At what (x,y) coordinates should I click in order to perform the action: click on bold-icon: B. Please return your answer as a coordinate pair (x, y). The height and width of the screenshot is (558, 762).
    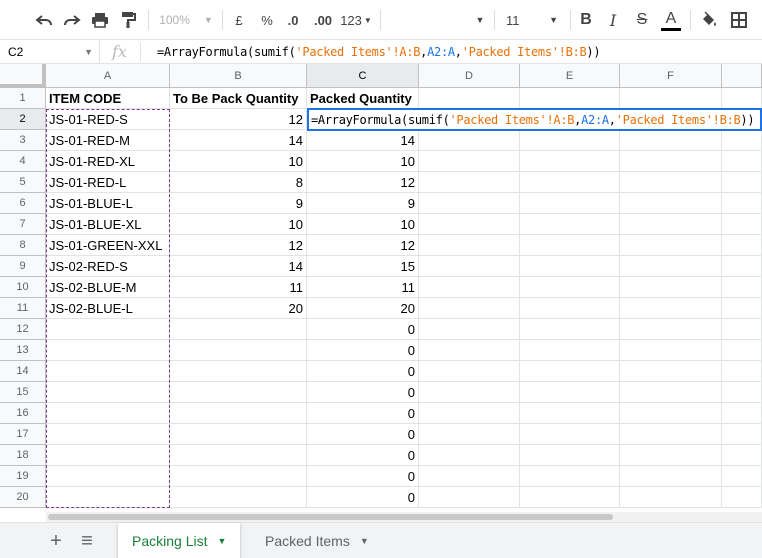
    Looking at the image, I should click on (586, 20).